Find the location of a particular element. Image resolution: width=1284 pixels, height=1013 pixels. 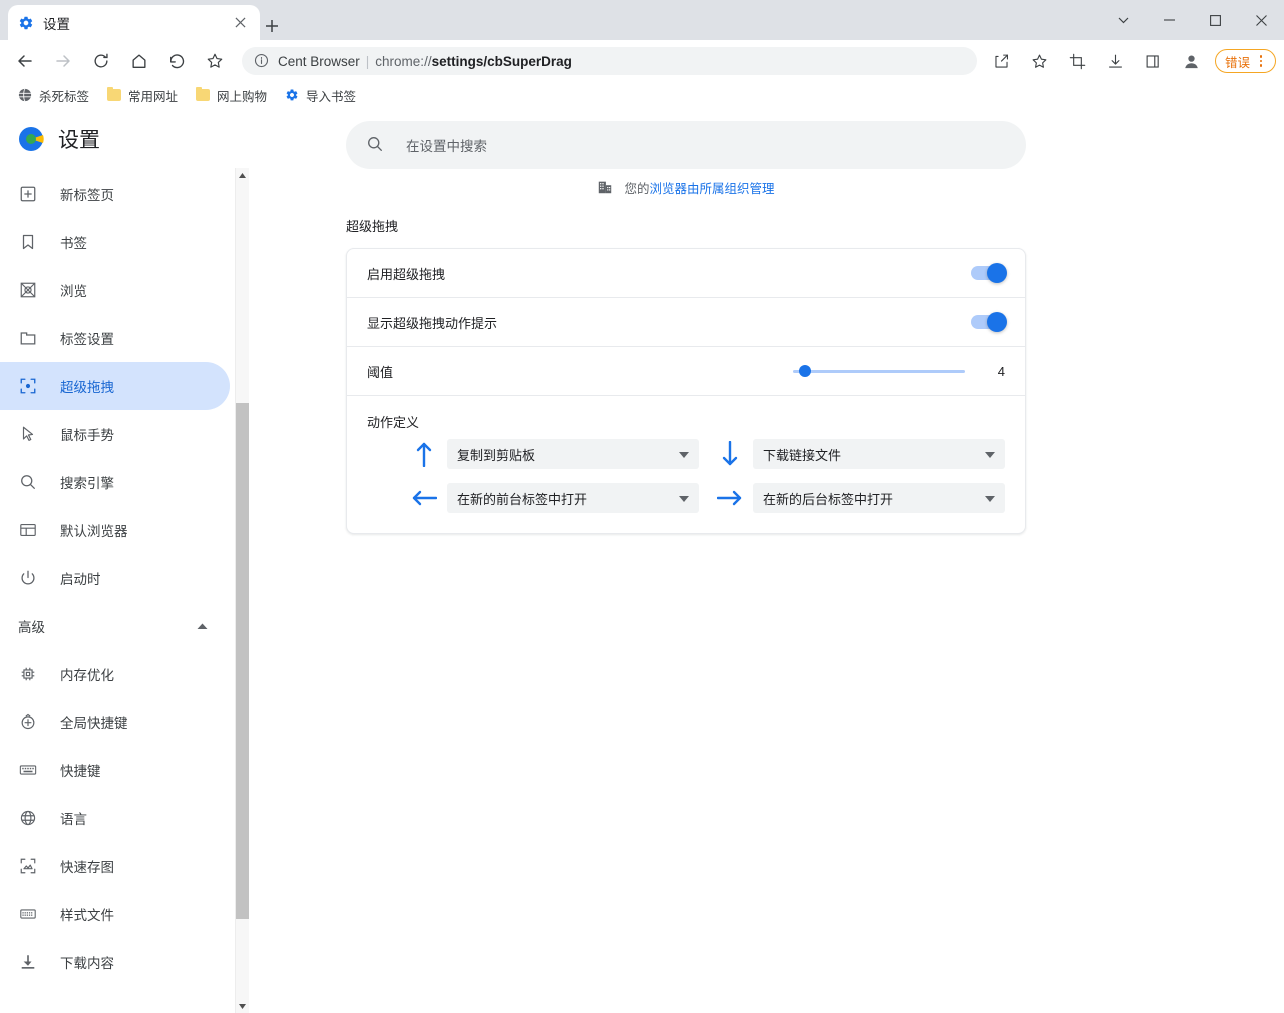

scrollbar-thumb is located at coordinates (242, 661).